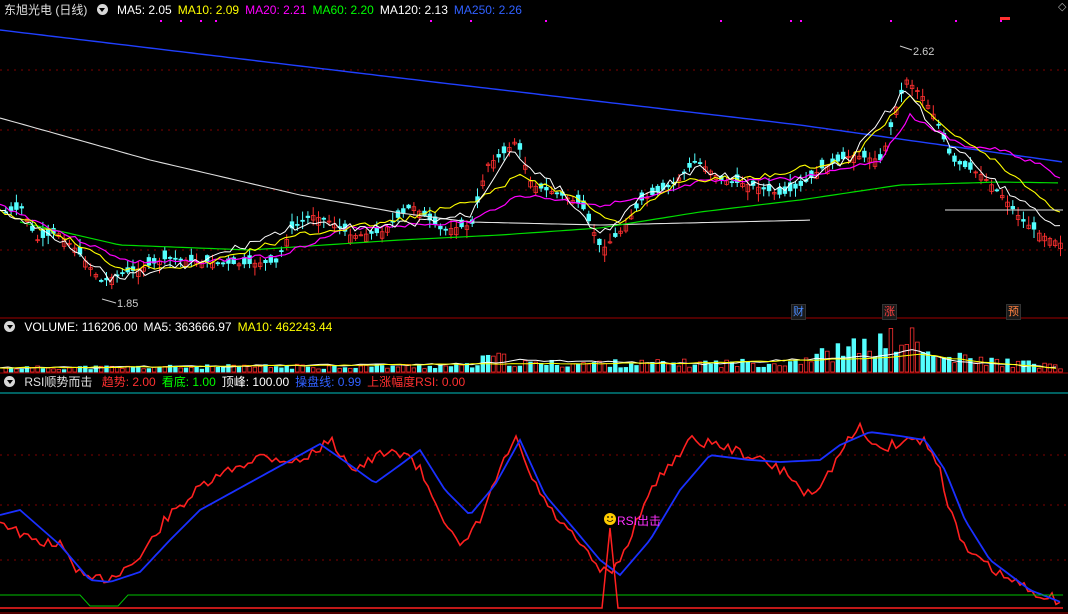 The height and width of the screenshot is (614, 1068). Describe the element at coordinates (798, 312) in the screenshot. I see `event-tag-0: 财` at that location.